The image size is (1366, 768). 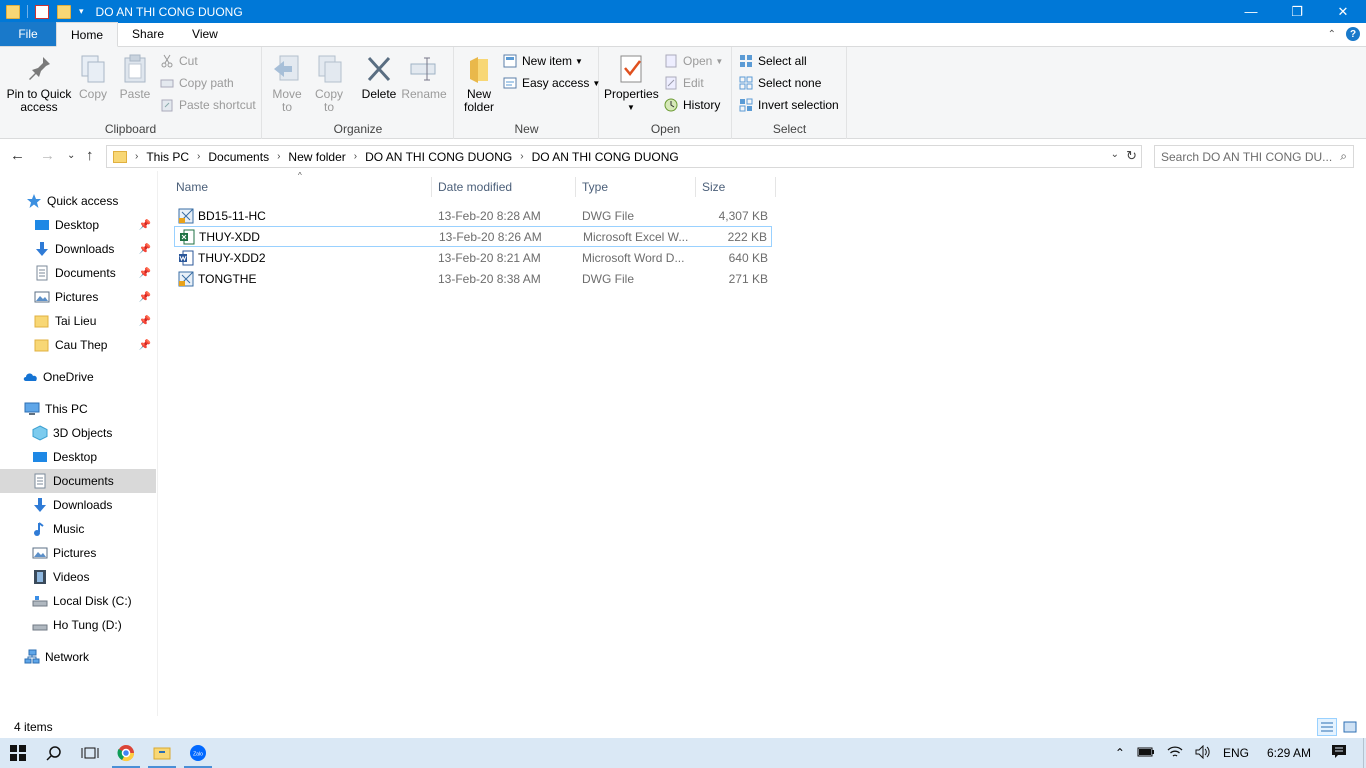 What do you see at coordinates (93, 77) in the screenshot?
I see `copy-button: Copy` at bounding box center [93, 77].